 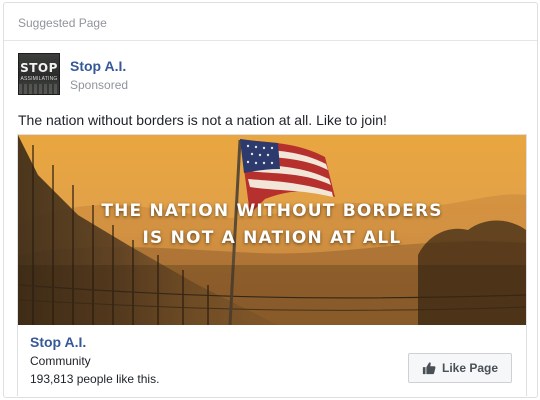 I want to click on avatar-texture, so click(x=39, y=89).